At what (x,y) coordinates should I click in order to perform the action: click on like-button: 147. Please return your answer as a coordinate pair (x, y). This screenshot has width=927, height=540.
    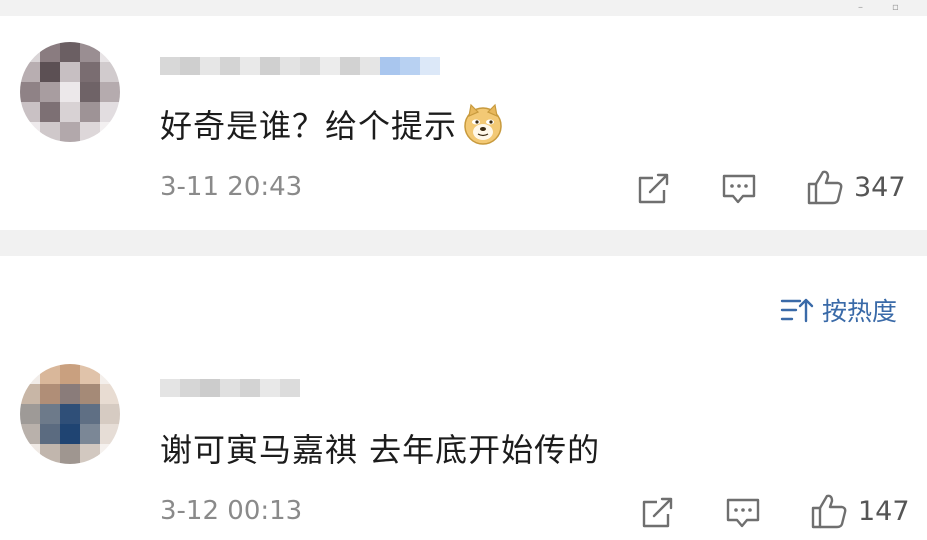
    Looking at the image, I should click on (860, 511).